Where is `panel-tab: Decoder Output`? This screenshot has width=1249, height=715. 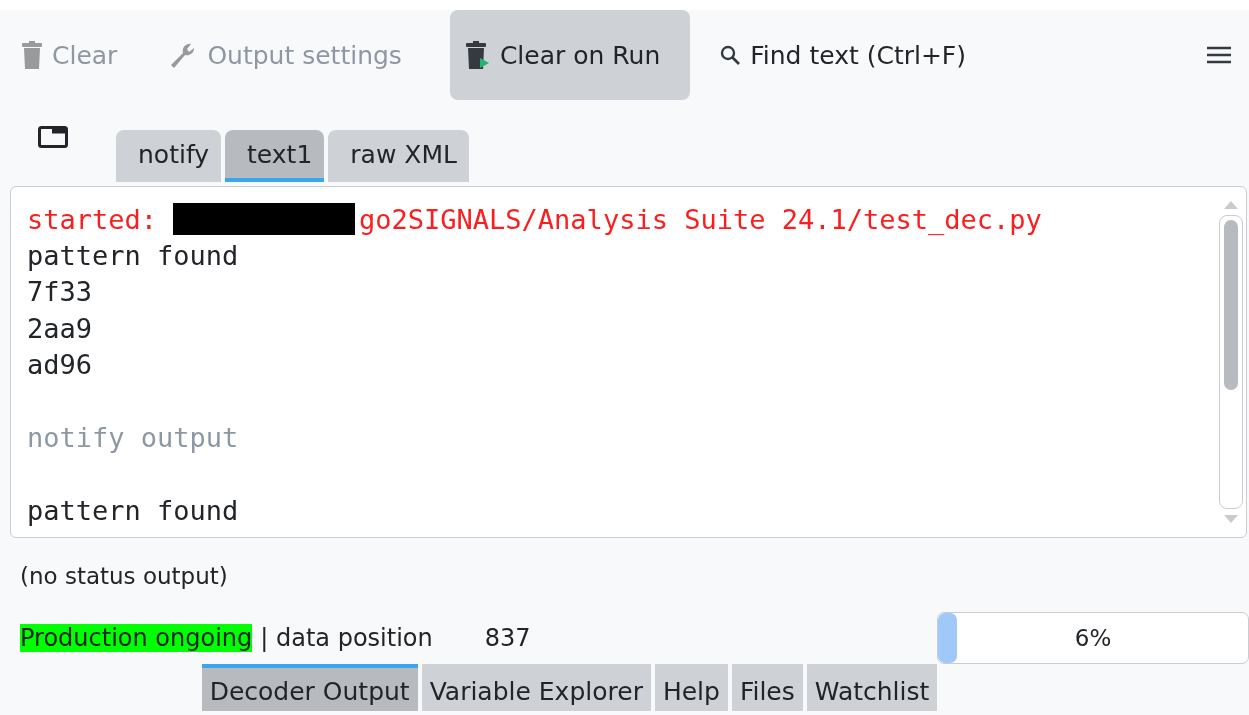 panel-tab: Decoder Output is located at coordinates (309, 687).